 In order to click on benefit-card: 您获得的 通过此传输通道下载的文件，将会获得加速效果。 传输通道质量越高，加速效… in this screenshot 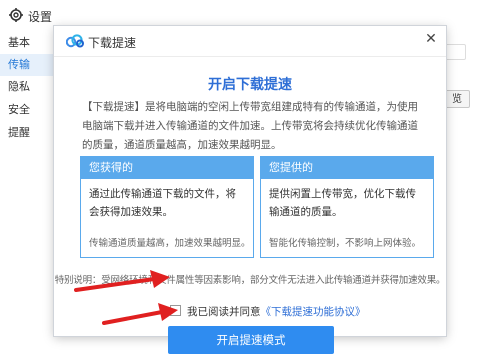, I will do `click(167, 207)`.